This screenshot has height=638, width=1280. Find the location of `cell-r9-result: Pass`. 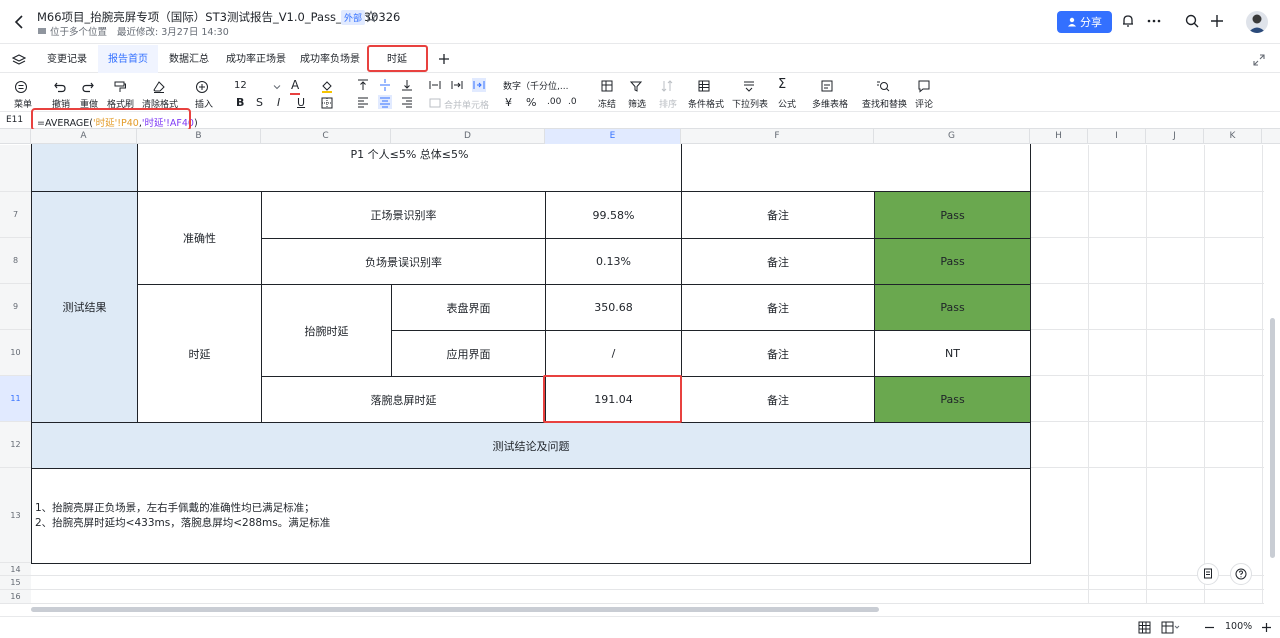

cell-r9-result: Pass is located at coordinates (952, 307).